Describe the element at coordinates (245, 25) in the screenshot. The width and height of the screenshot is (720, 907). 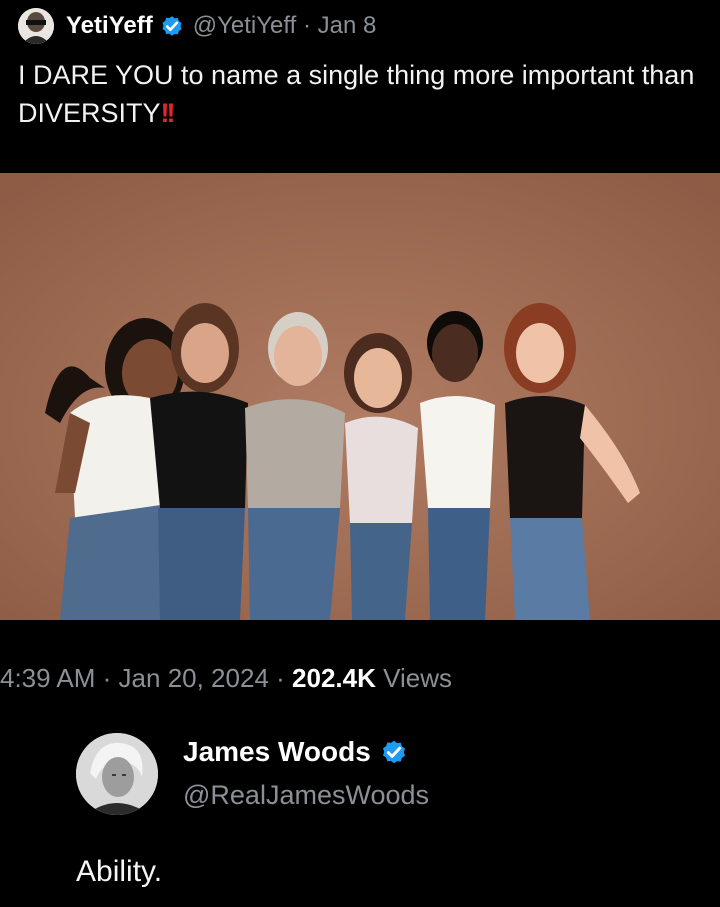
I see `author-handle: @YetiYeff` at that location.